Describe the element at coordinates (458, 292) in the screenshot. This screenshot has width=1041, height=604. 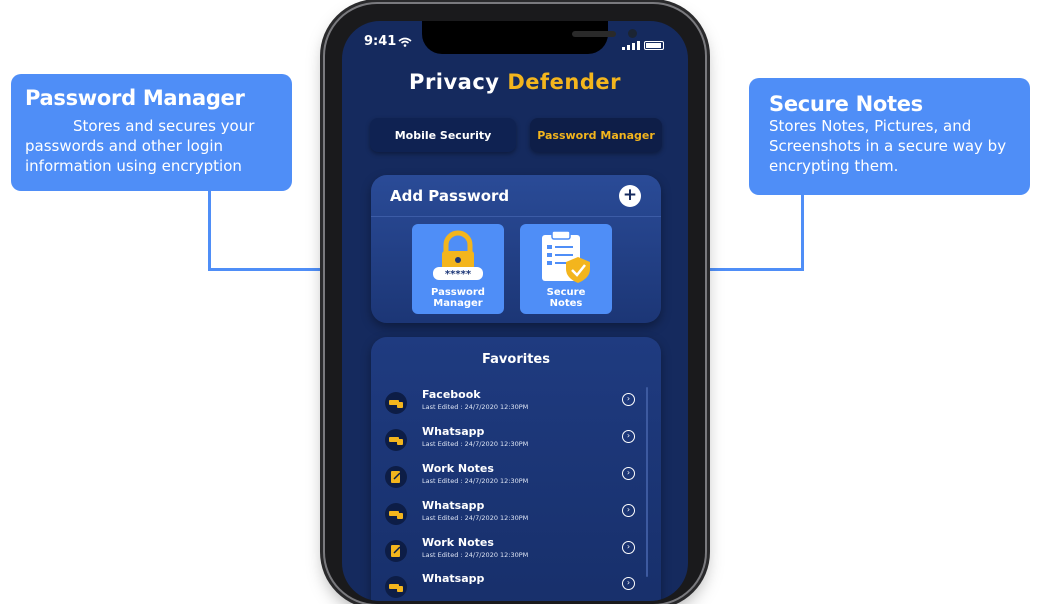
I see `tile-label-line1: Password` at that location.